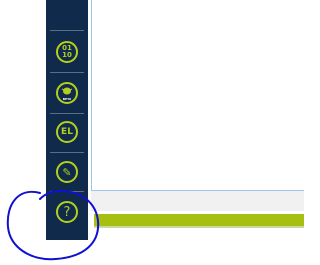 Image resolution: width=320 pixels, height=265 pixels. Describe the element at coordinates (199, 227) in the screenshot. I see `progress-bar-underline` at that location.